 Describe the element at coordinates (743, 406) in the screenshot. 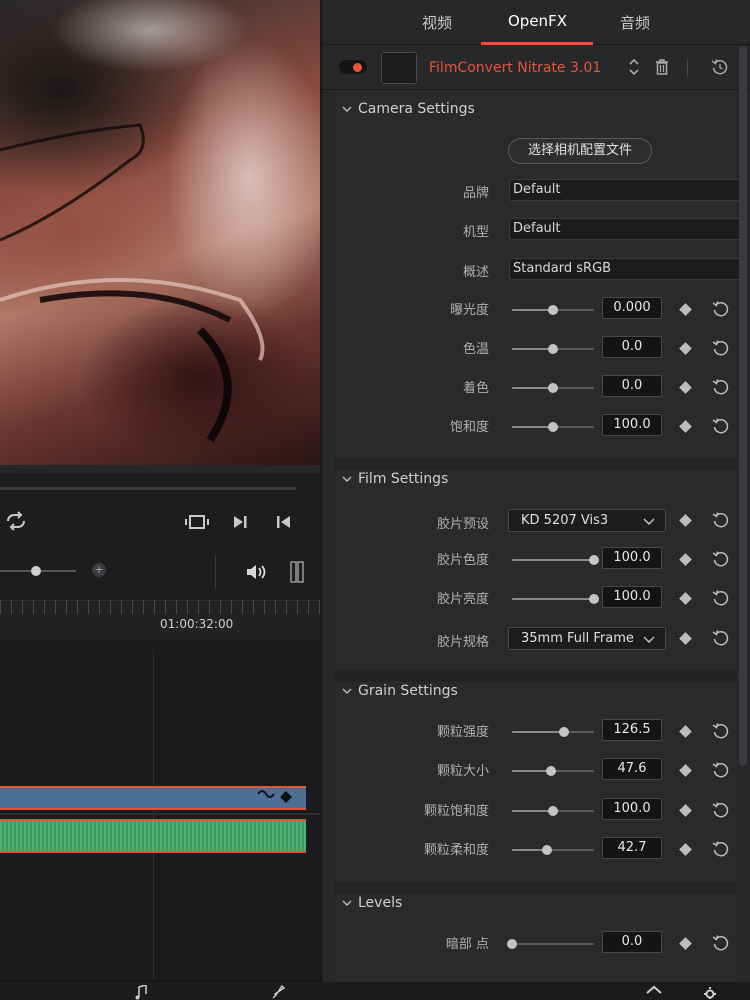

I see `inspector-scrollbar` at that location.